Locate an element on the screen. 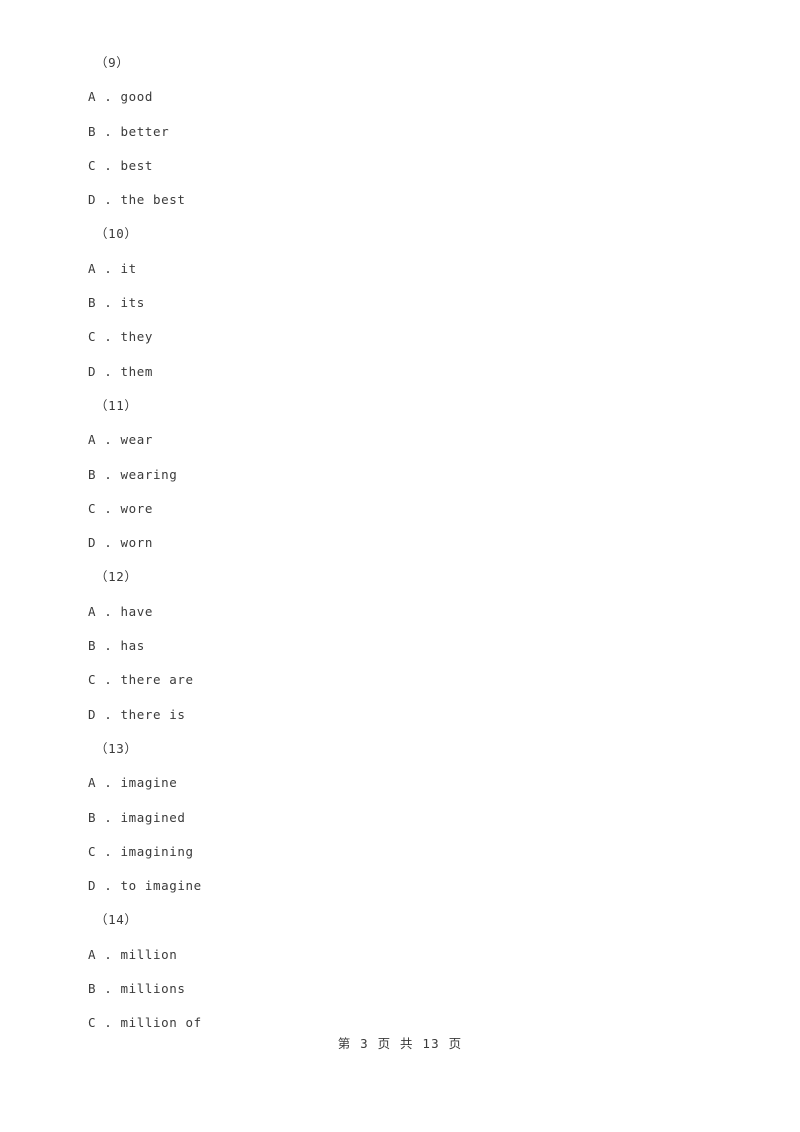 Image resolution: width=800 pixels, height=1132 pixels. answer-option: C . wore is located at coordinates (408, 509).